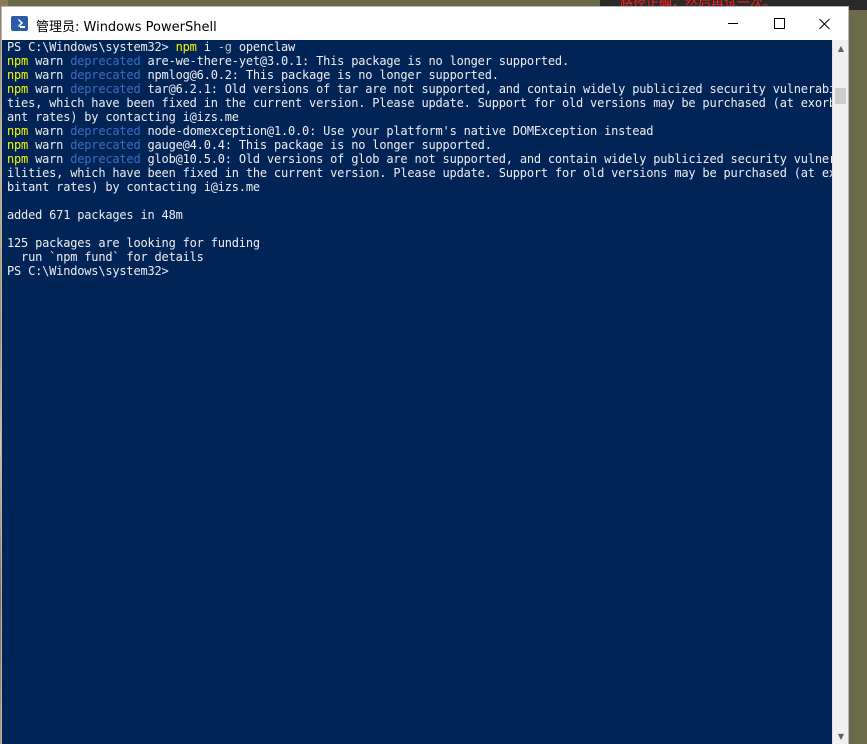 This screenshot has height=744, width=867. What do you see at coordinates (224, 47) in the screenshot?
I see `console-text: -g` at bounding box center [224, 47].